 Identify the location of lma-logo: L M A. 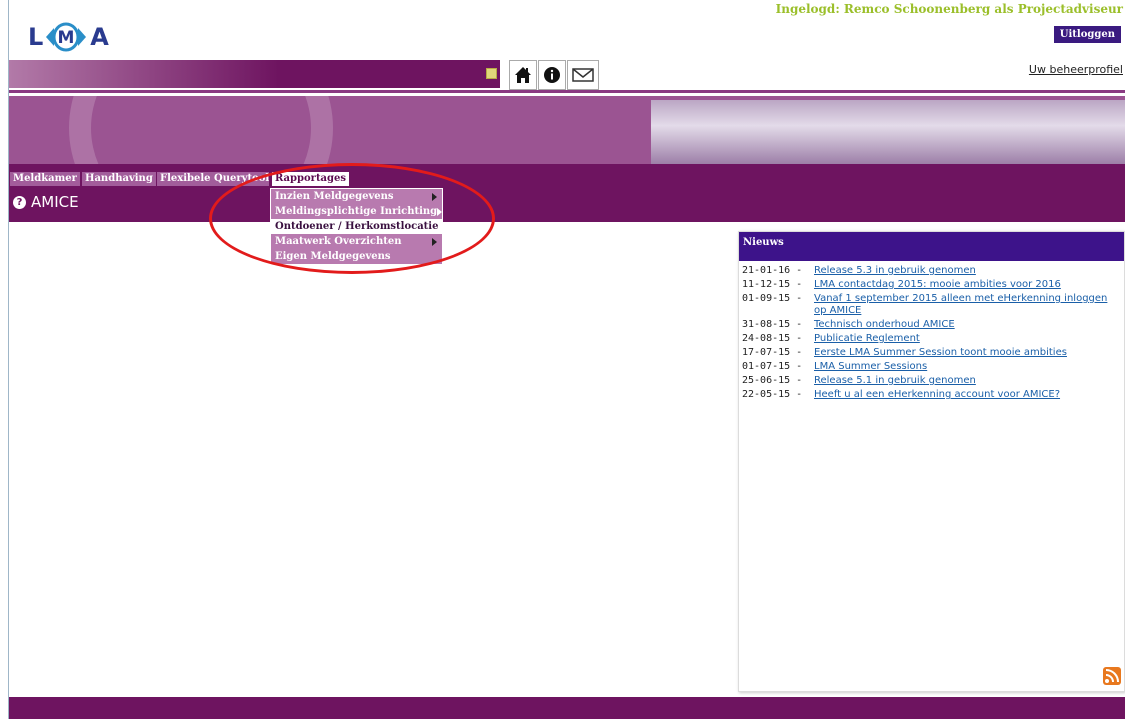
(69, 37).